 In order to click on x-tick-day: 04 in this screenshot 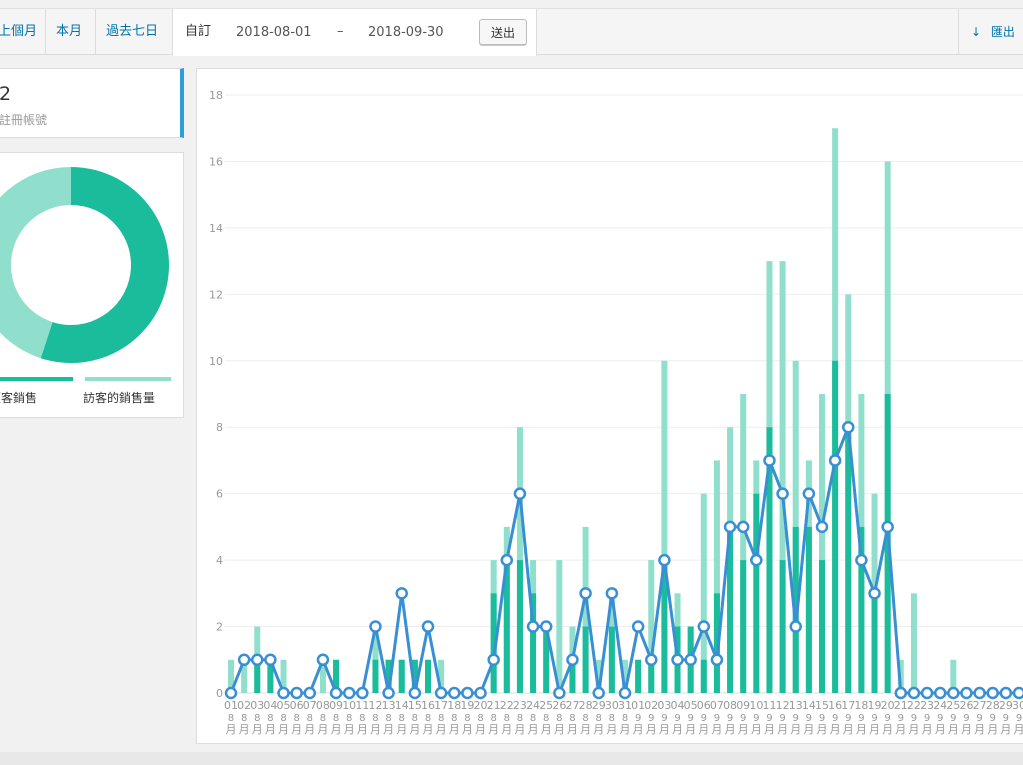, I will do `click(270, 705)`.